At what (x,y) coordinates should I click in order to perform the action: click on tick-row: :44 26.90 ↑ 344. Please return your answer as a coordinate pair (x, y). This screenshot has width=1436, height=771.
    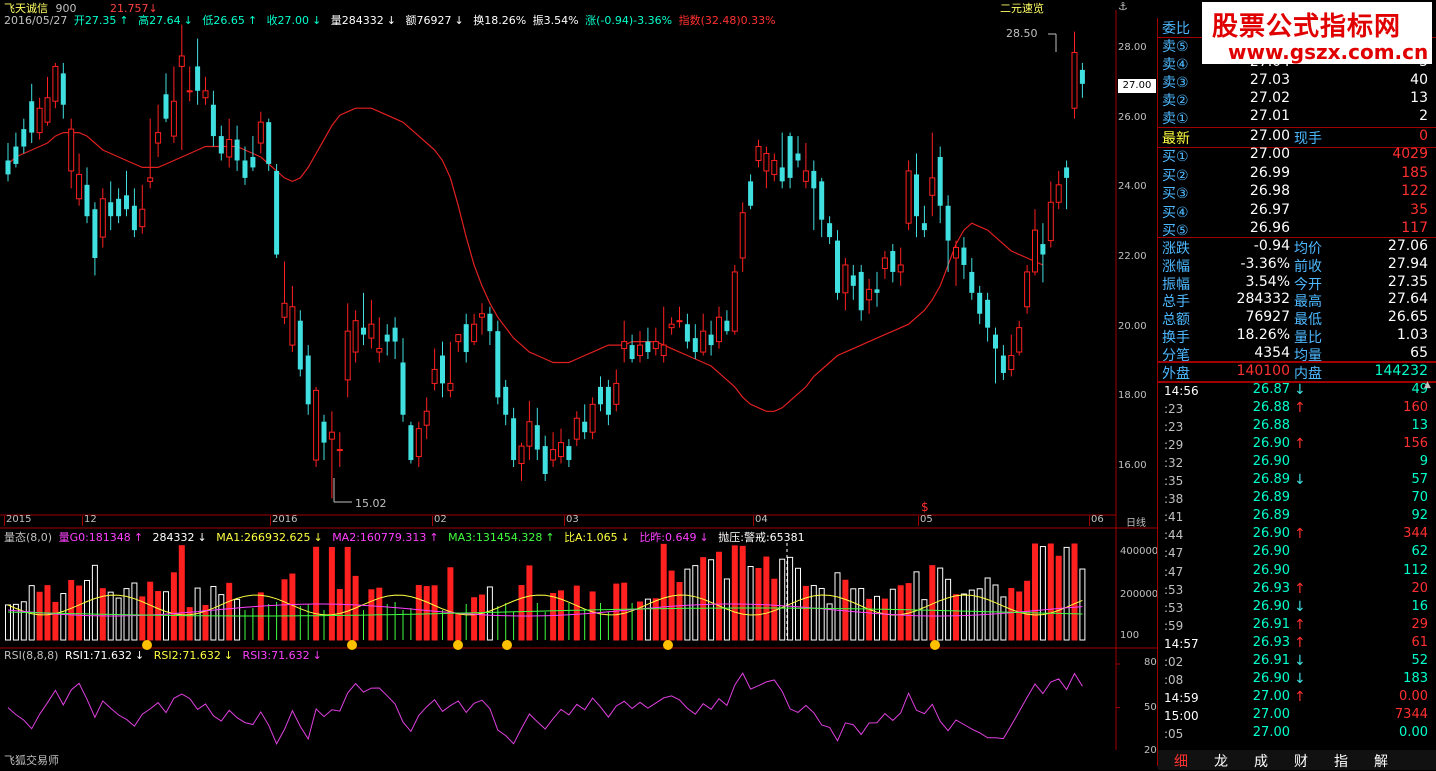
    Looking at the image, I should click on (1297, 535).